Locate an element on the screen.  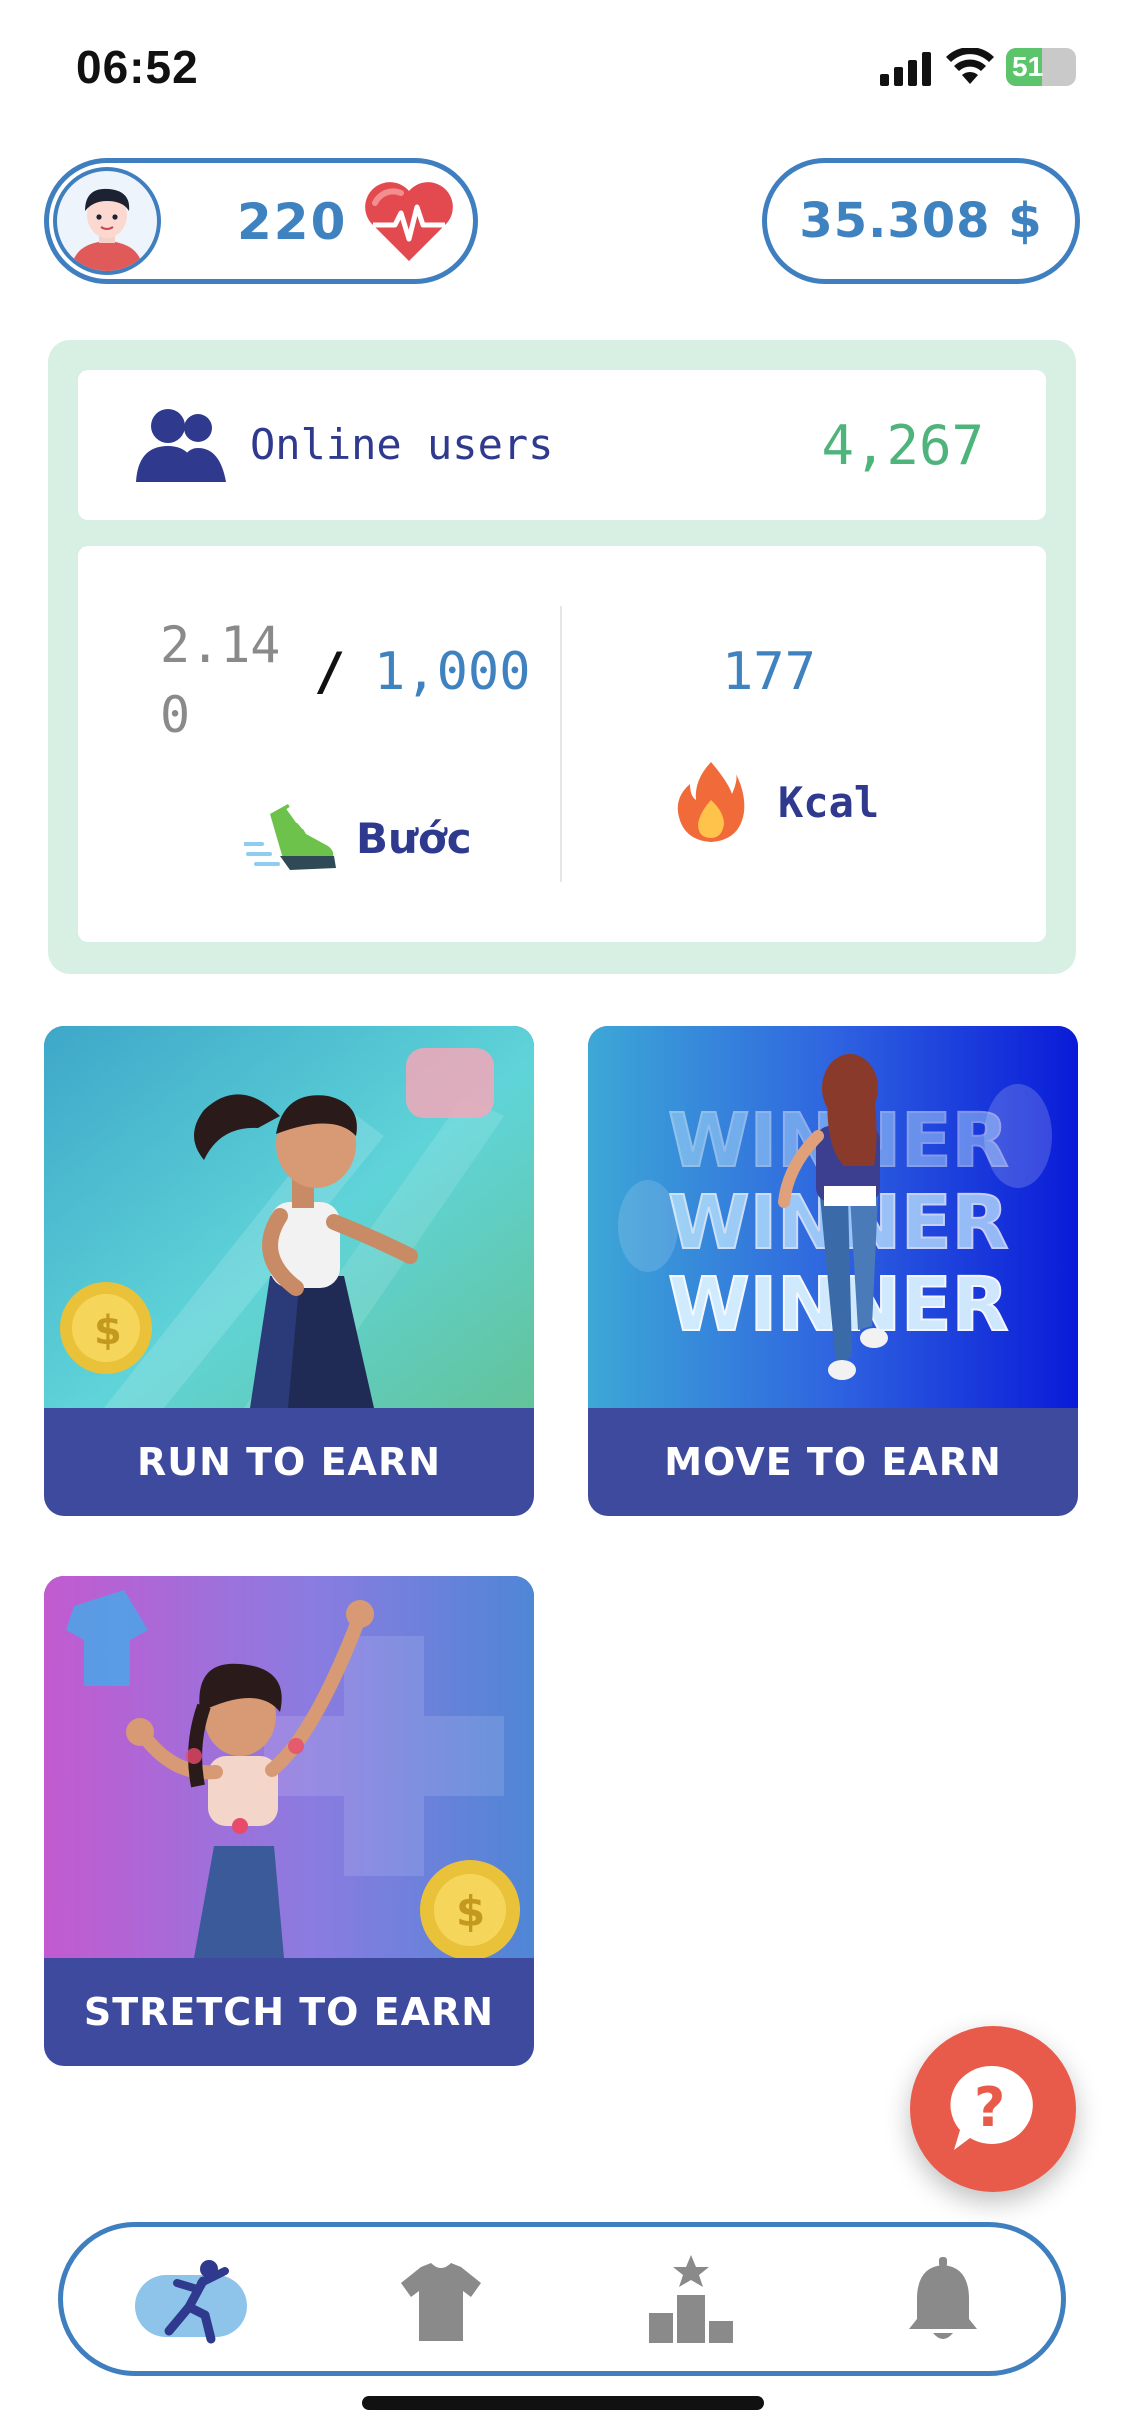
status-time: 06:52 is located at coordinates (137, 67).